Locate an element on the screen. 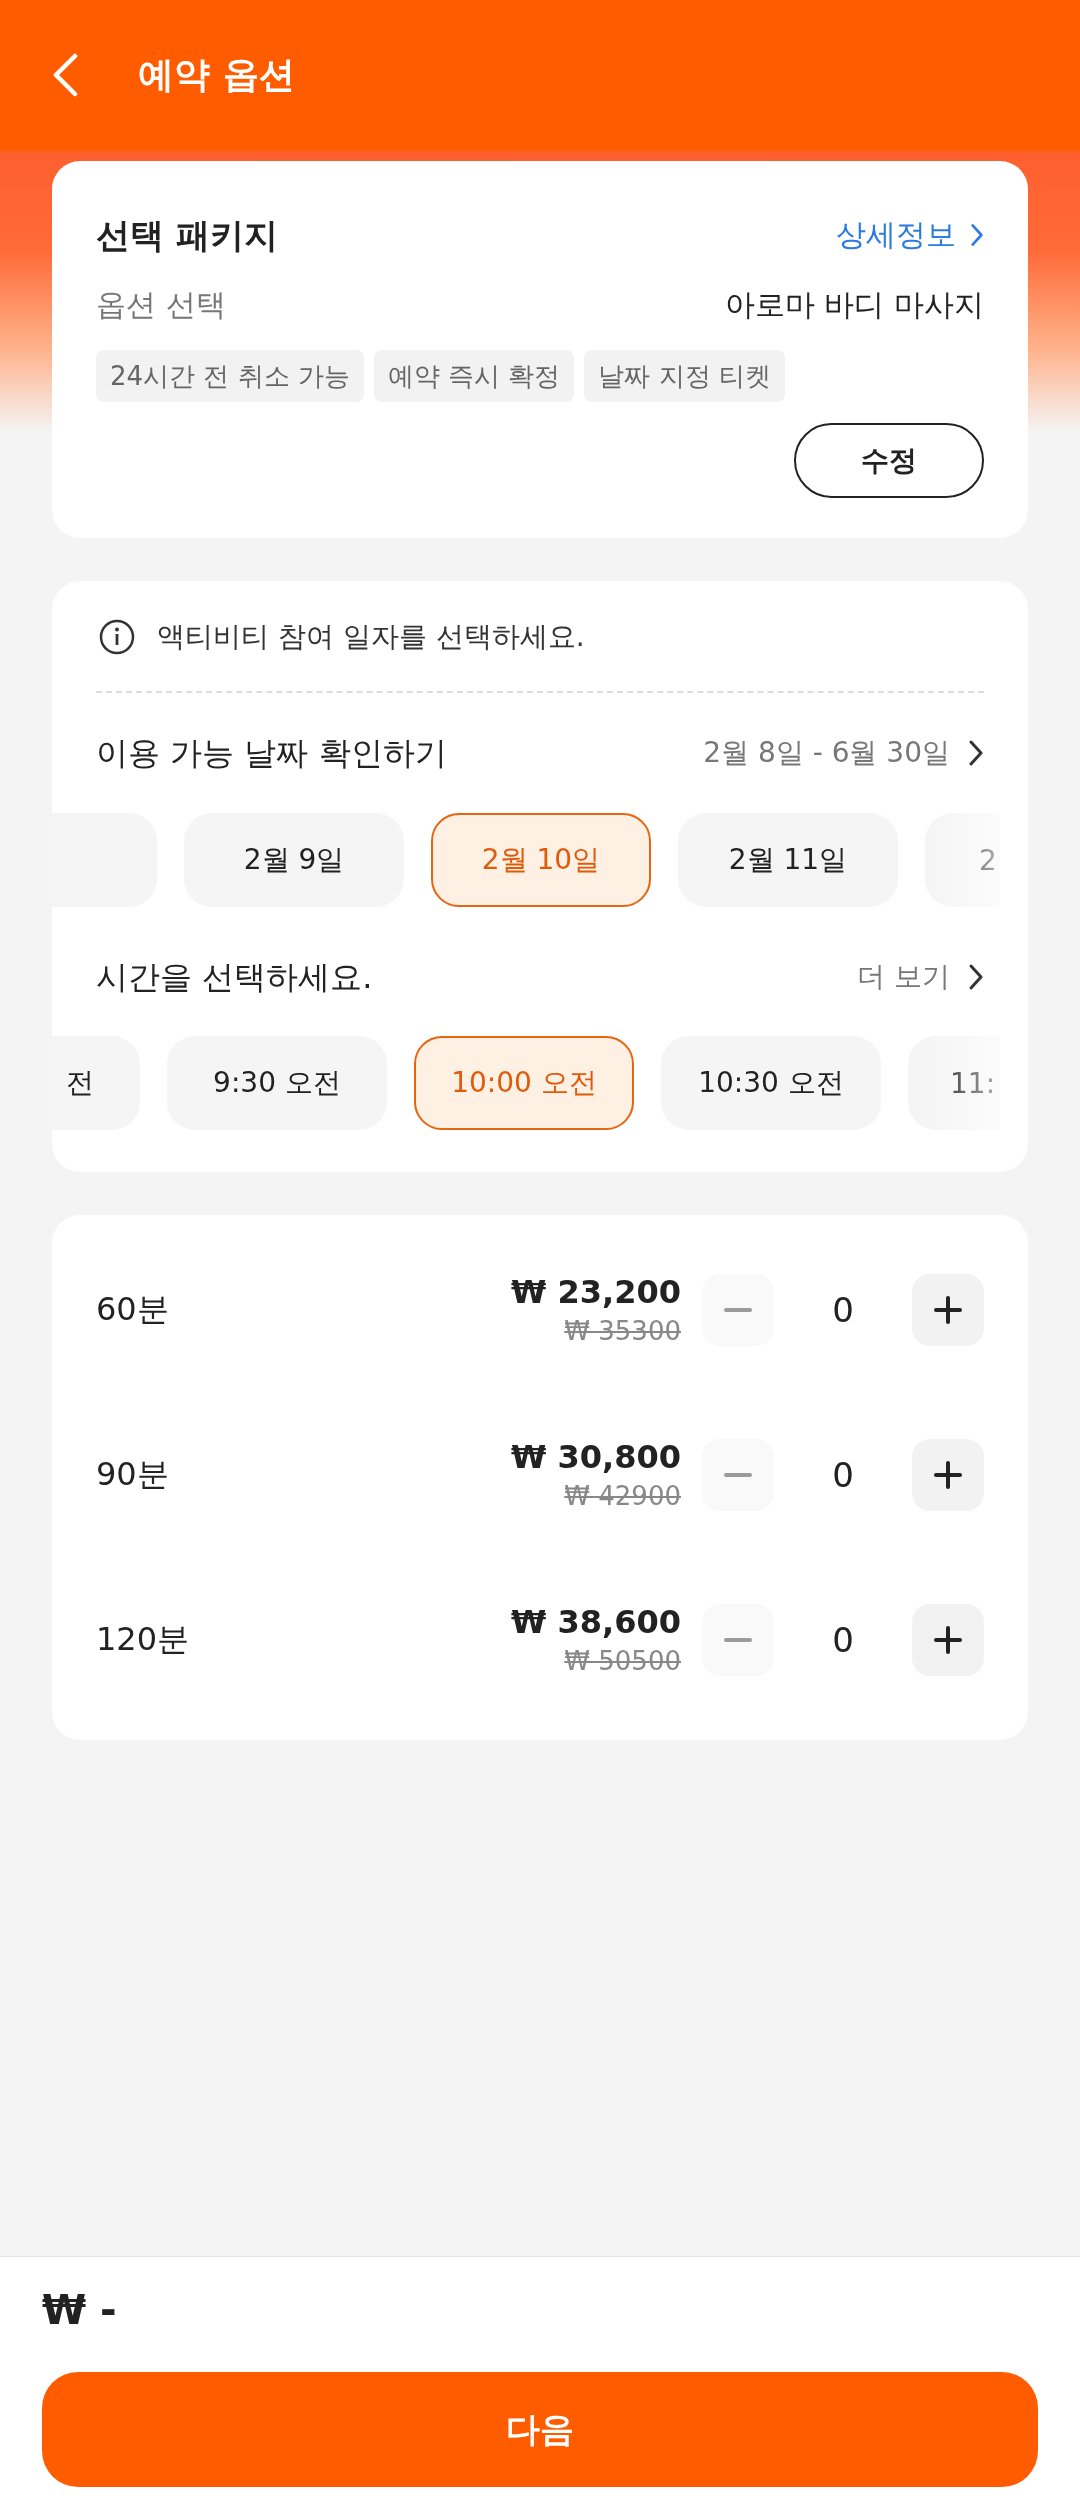  more-link: 더 보기 is located at coordinates (920, 977).